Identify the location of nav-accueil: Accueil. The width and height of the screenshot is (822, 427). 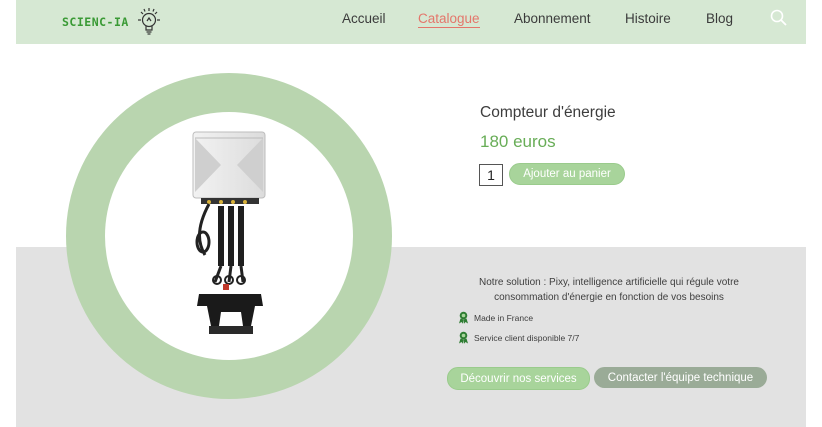
(364, 18).